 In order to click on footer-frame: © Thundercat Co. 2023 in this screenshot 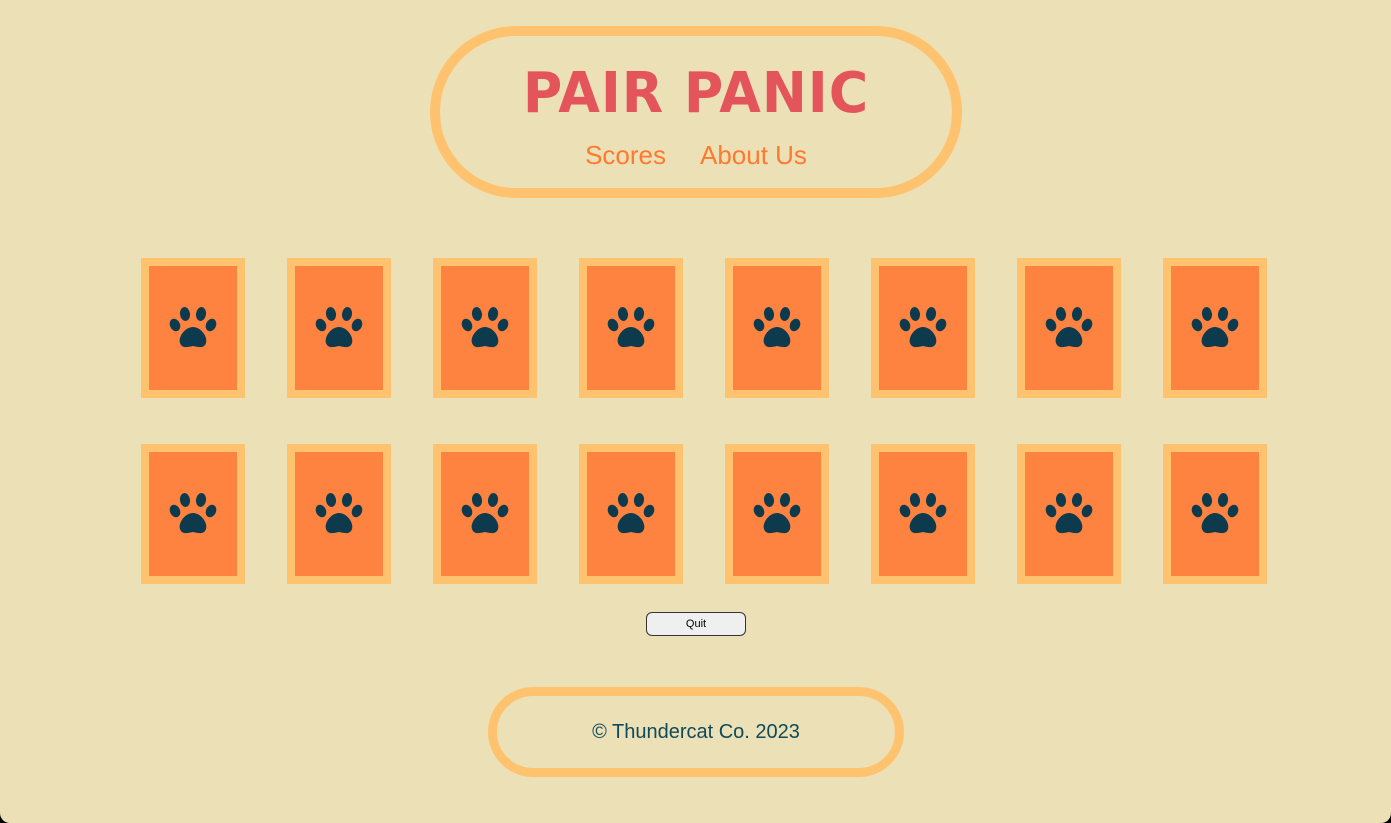, I will do `click(696, 732)`.